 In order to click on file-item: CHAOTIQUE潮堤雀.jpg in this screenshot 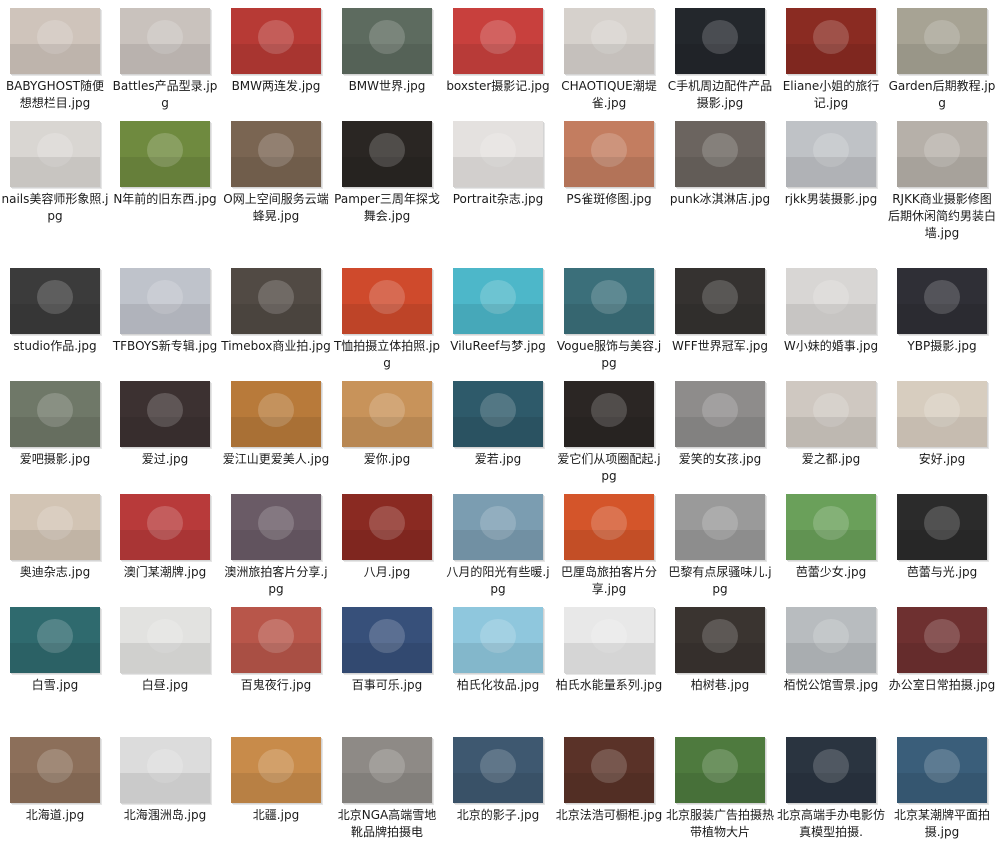, I will do `click(609, 60)`.